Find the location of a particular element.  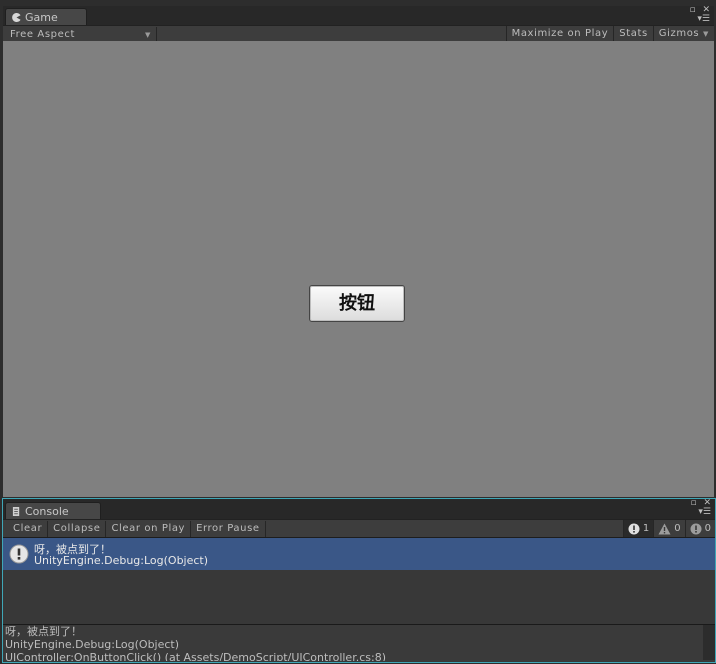

log-stack-line: UnityEngine.Debug:Log(Object) is located at coordinates (121, 560).